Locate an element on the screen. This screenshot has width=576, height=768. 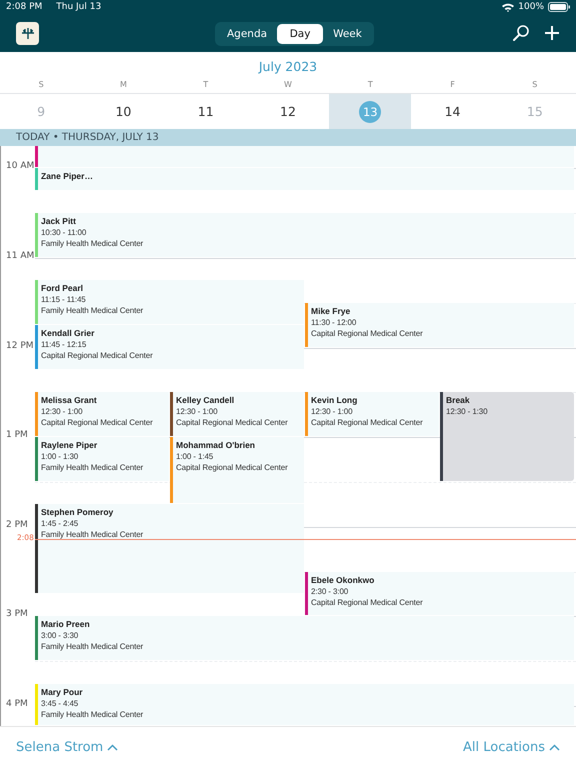
weekday-label: M is located at coordinates (123, 84).